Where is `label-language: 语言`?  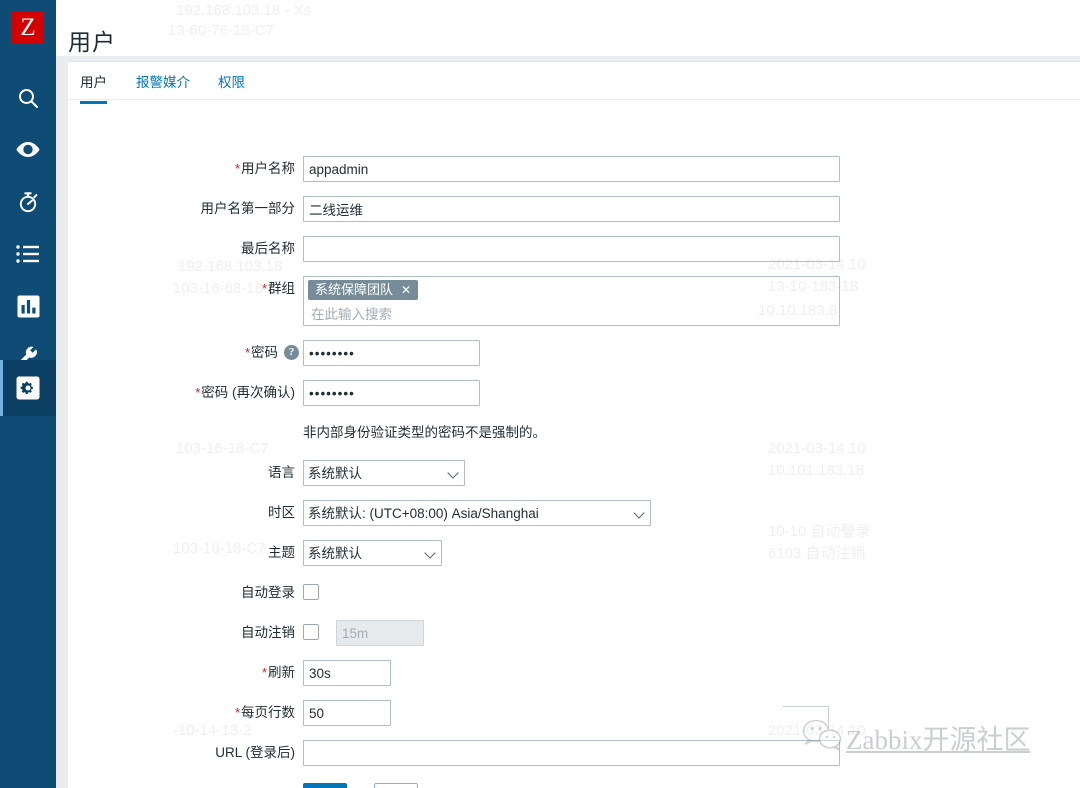 label-language: 语言 is located at coordinates (281, 472).